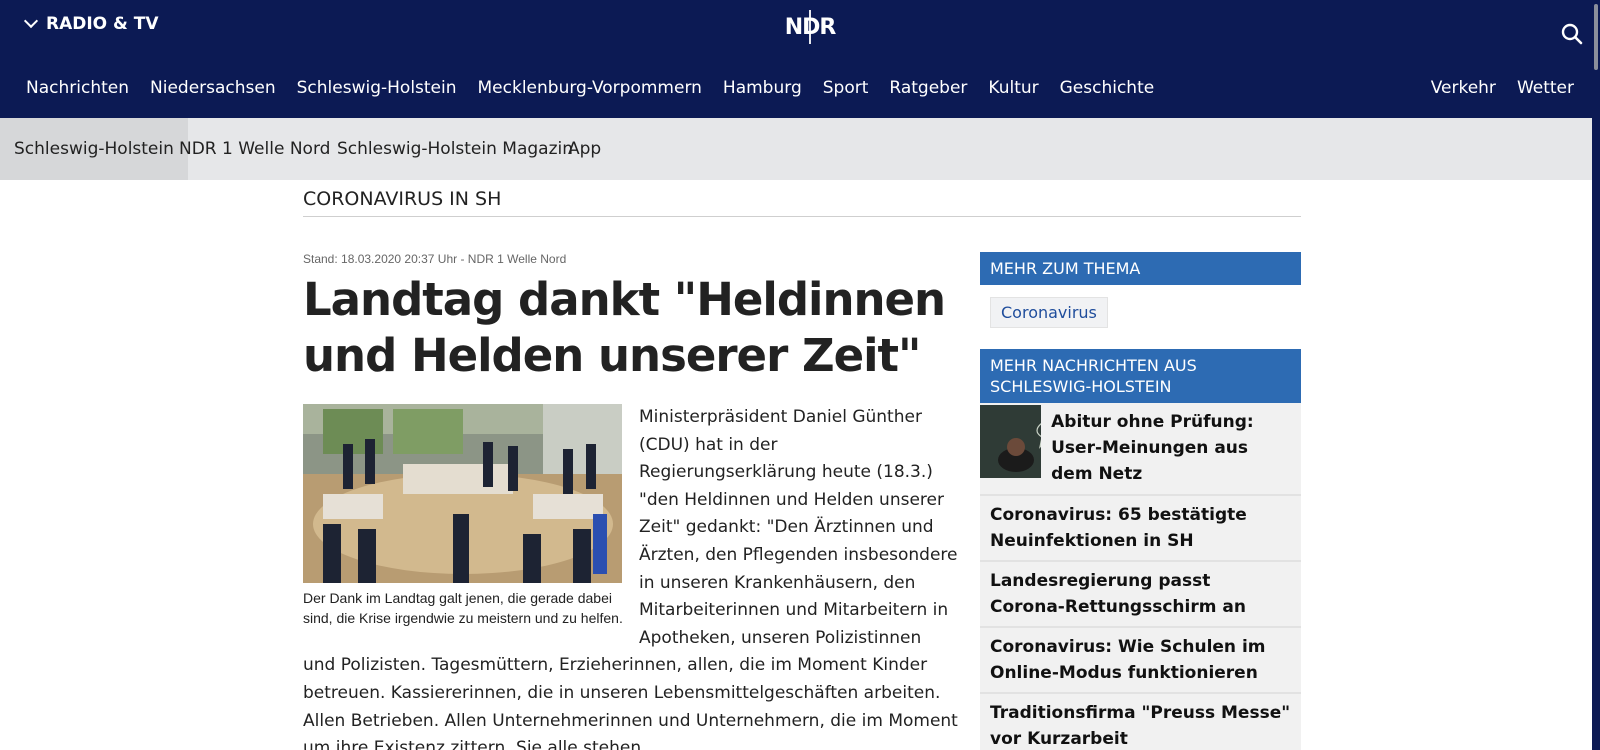  Describe the element at coordinates (1572, 34) in the screenshot. I see `search-icon` at that location.